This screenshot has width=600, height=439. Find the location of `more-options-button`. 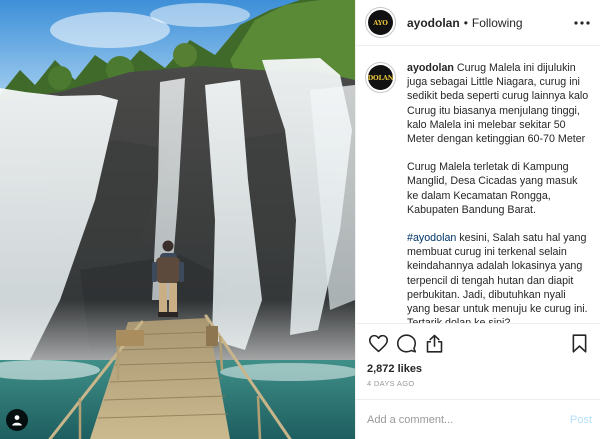

more-options-button is located at coordinates (582, 23).